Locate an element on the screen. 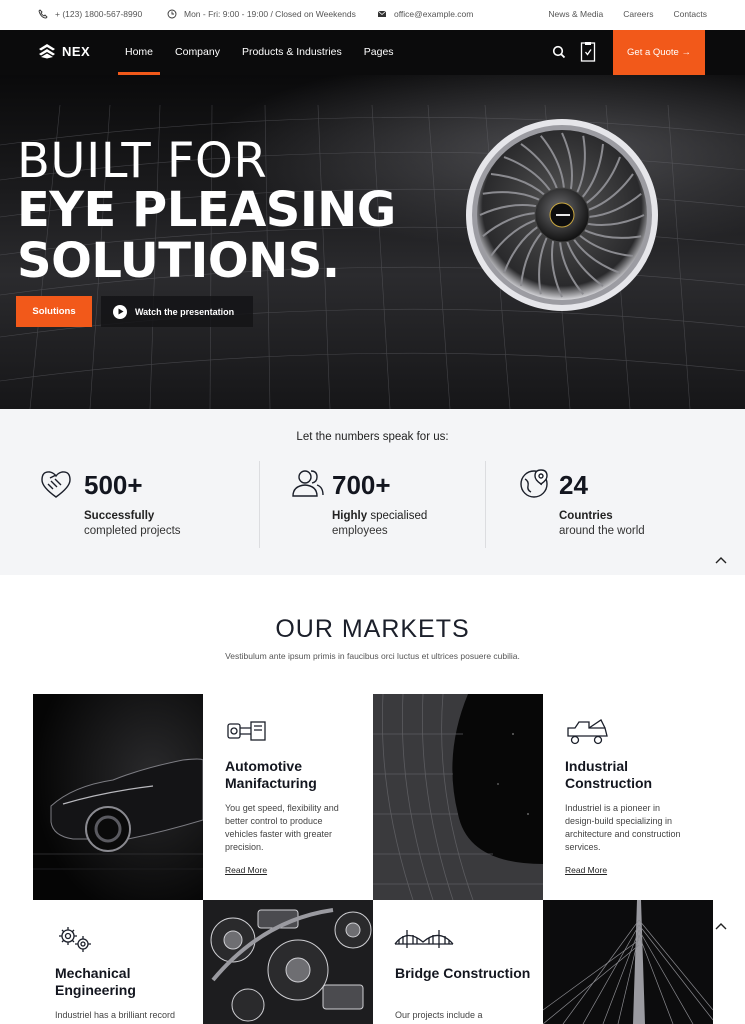 Image resolution: width=745 pixels, height=1024 pixels. nav-menu: Home Company Products & Industries Pages is located at coordinates (259, 52).